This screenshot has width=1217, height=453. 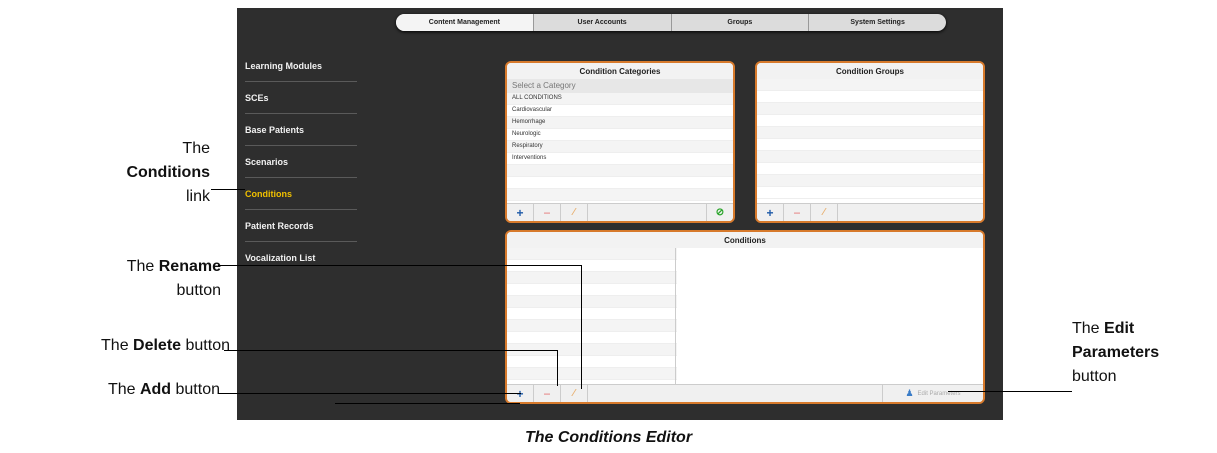 What do you see at coordinates (620, 147) in the screenshot?
I see `list-item: Respiratory` at bounding box center [620, 147].